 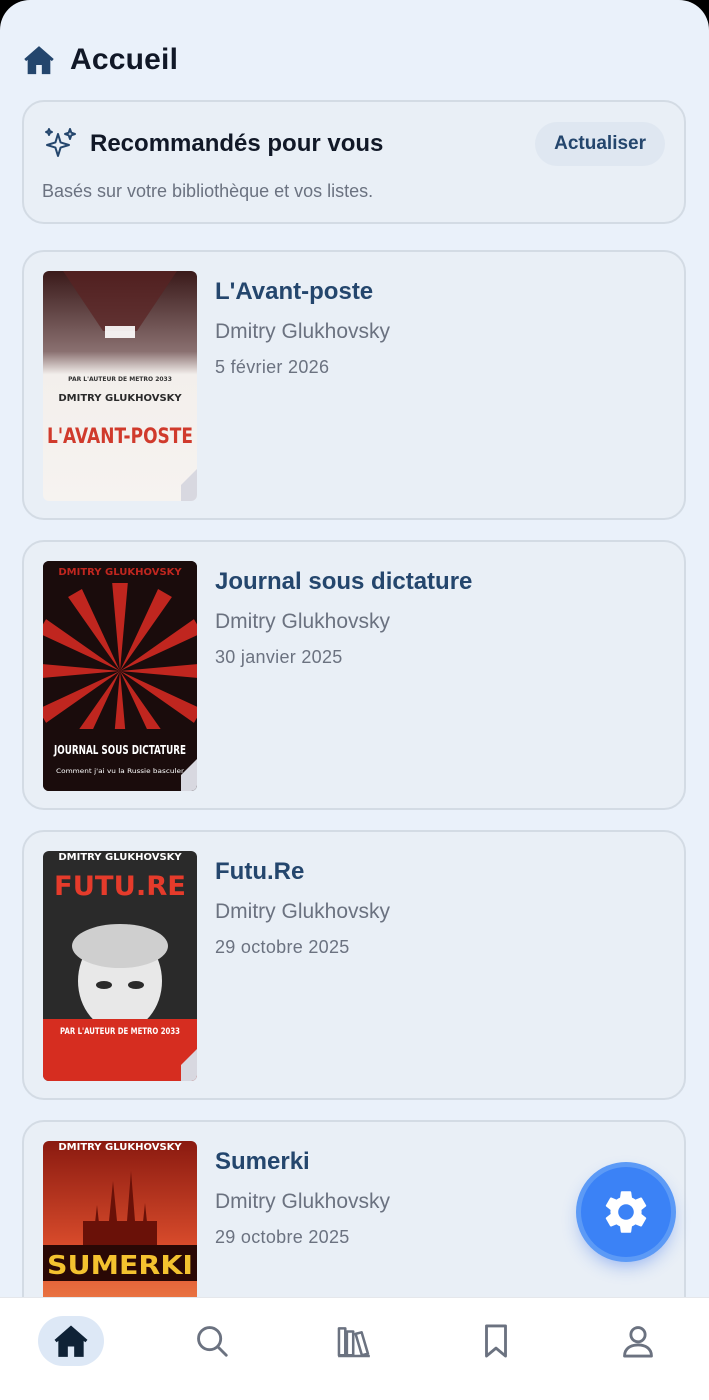 What do you see at coordinates (279, 657) in the screenshot?
I see `book-date: 30 janvier 2025` at bounding box center [279, 657].